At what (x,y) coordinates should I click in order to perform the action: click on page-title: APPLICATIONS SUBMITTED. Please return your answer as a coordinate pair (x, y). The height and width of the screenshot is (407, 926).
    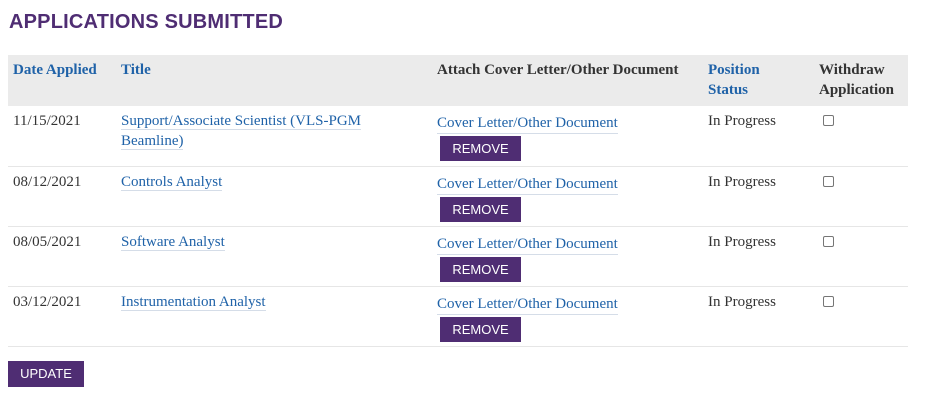
    Looking at the image, I should click on (146, 22).